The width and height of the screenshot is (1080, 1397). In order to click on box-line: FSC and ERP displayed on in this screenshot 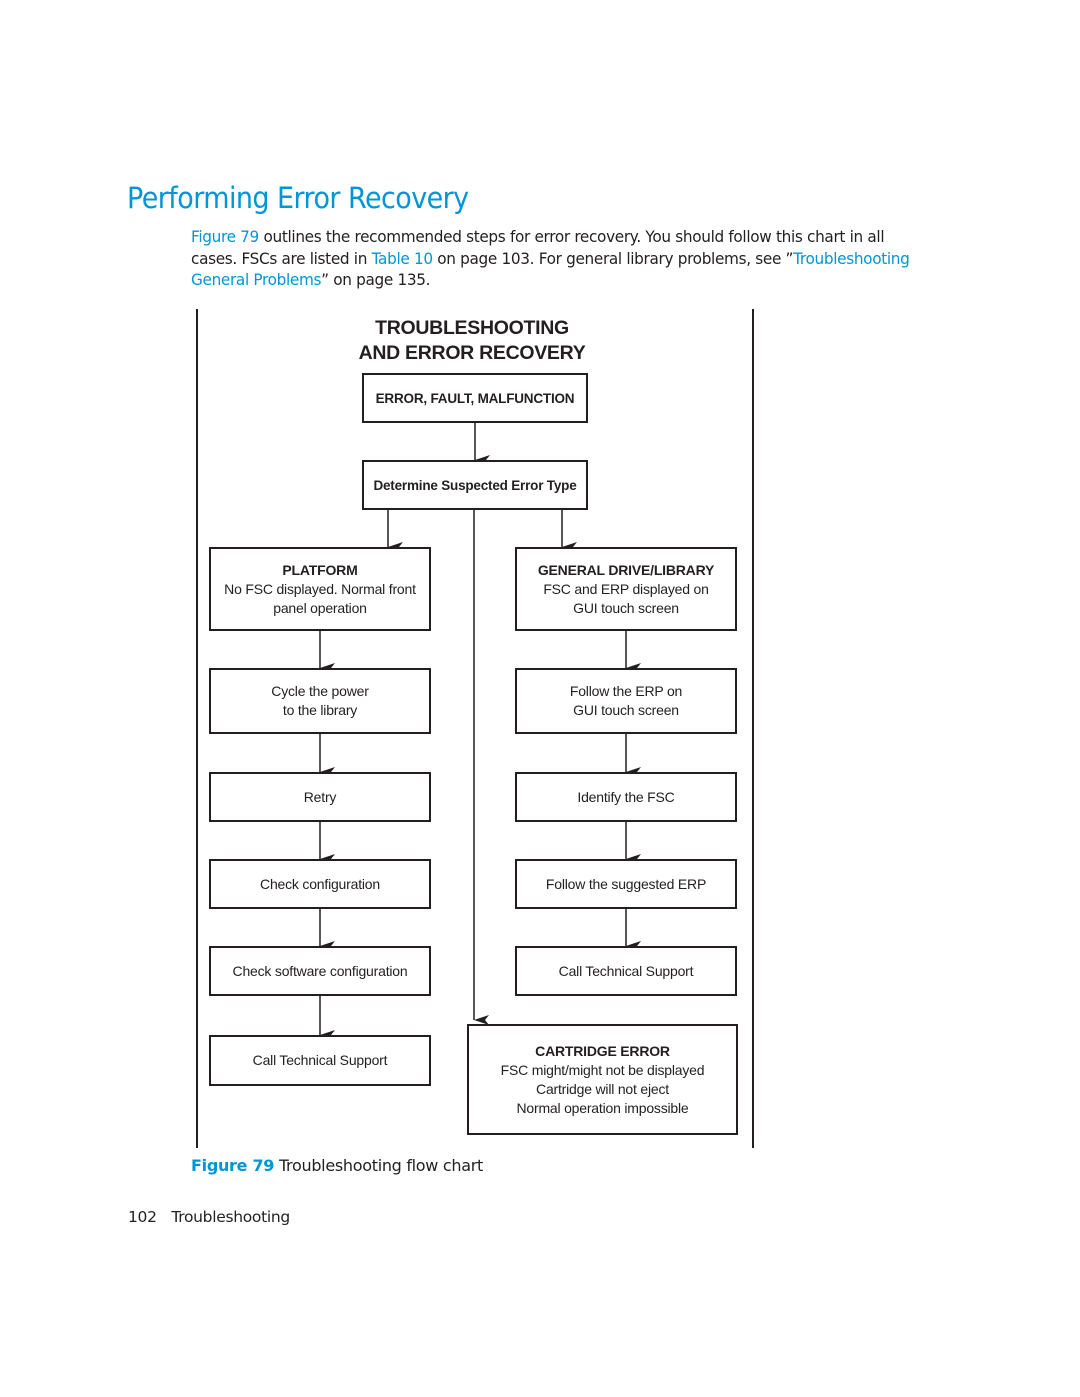, I will do `click(626, 588)`.